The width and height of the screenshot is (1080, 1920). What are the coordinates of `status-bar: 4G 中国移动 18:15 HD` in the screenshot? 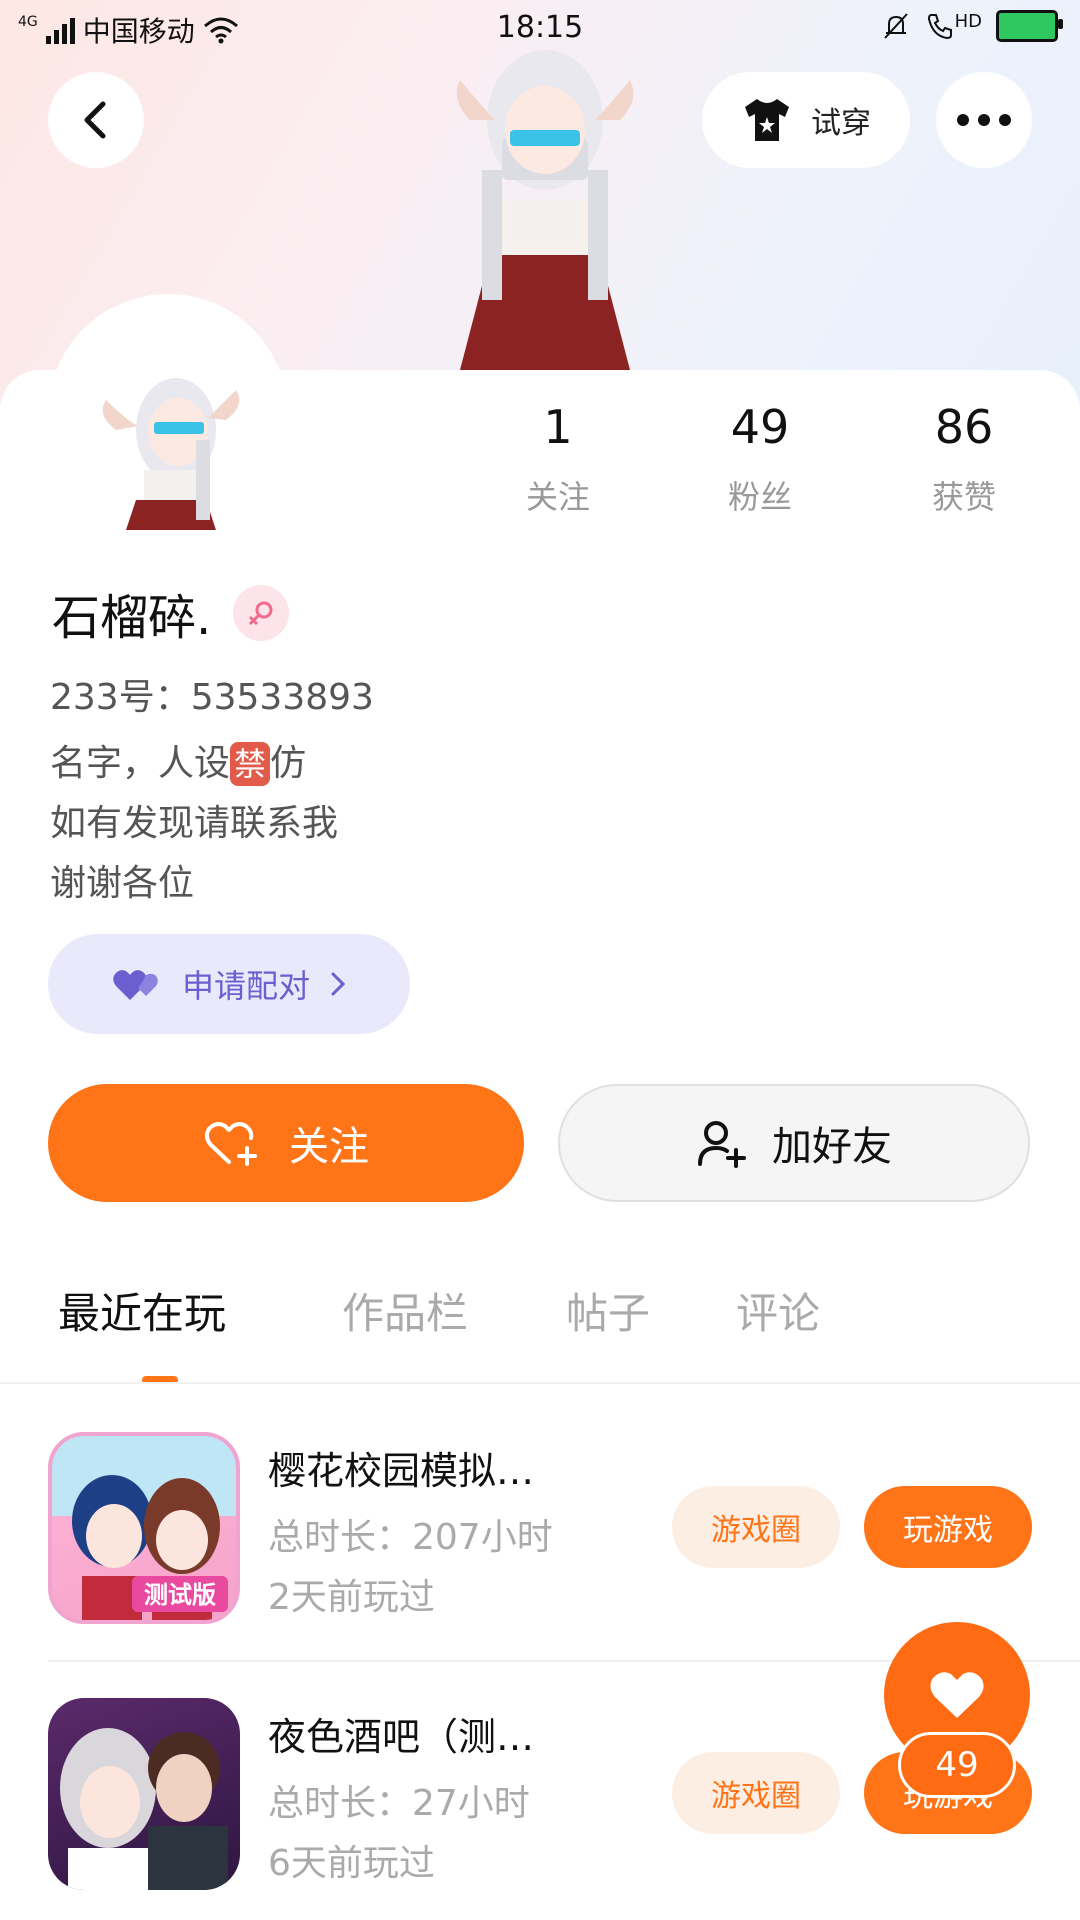 It's located at (540, 28).